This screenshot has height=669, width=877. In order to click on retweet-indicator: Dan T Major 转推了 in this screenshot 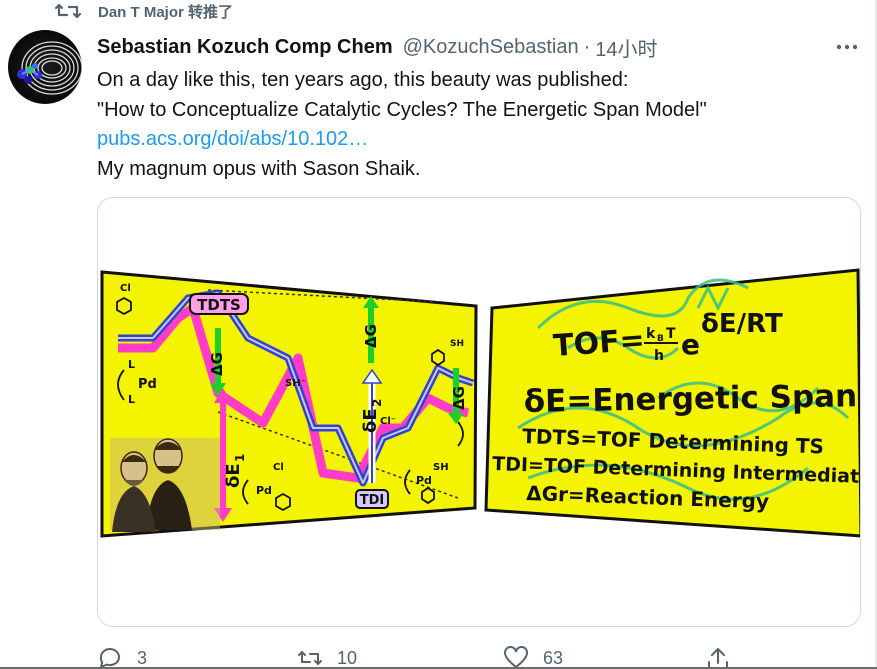, I will do `click(143, 11)`.